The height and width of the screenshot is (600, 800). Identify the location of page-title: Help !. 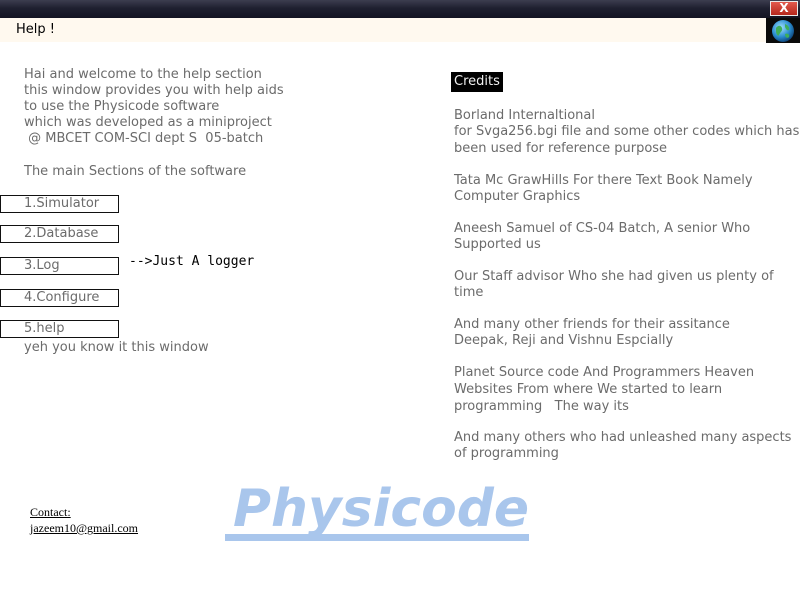
(35, 29).